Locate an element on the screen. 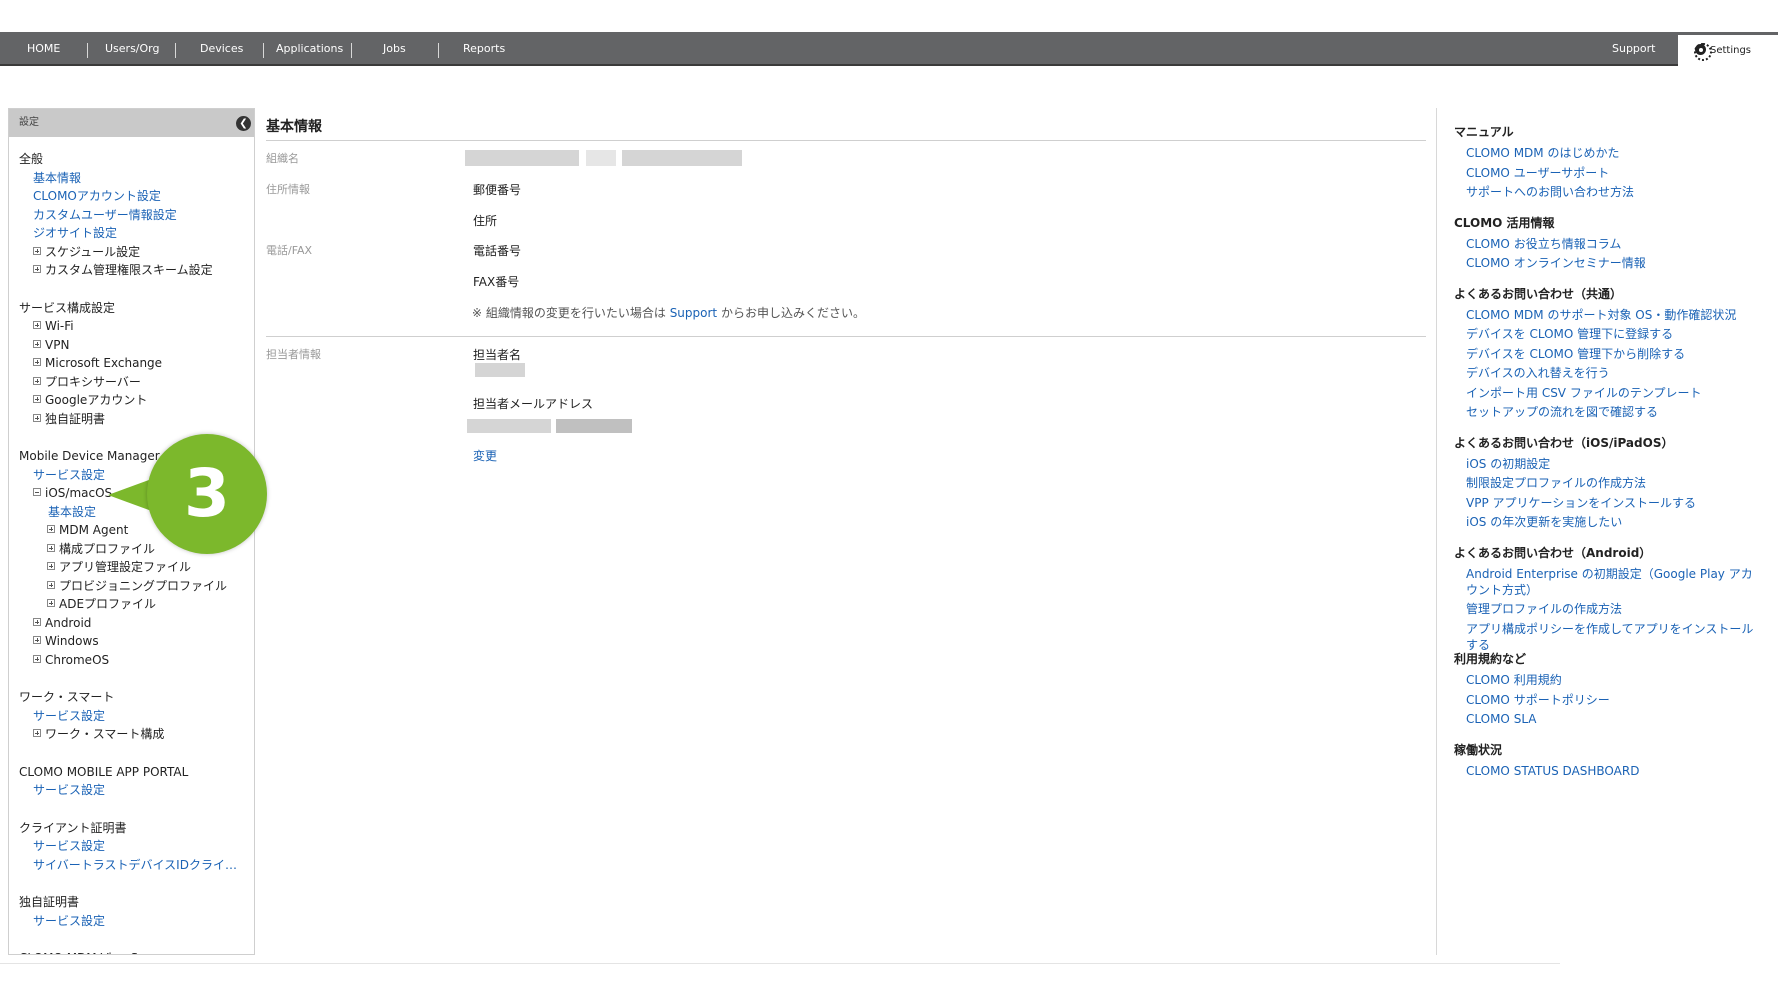  nav-applications: Applications is located at coordinates (309, 49).